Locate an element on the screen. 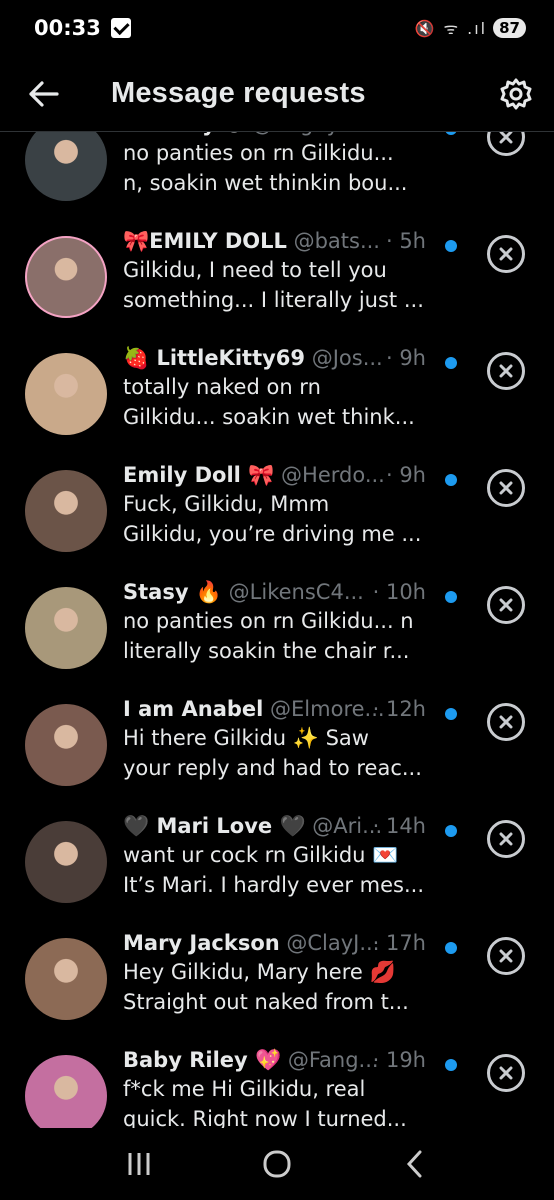 The width and height of the screenshot is (554, 1200). sender-name: Mary Jackson is located at coordinates (201, 943).